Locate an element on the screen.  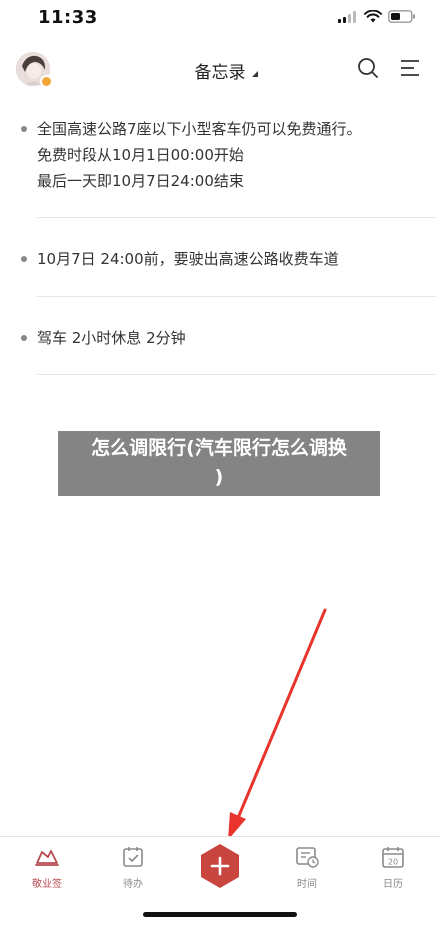
add-memo-button is located at coordinates (220, 866).